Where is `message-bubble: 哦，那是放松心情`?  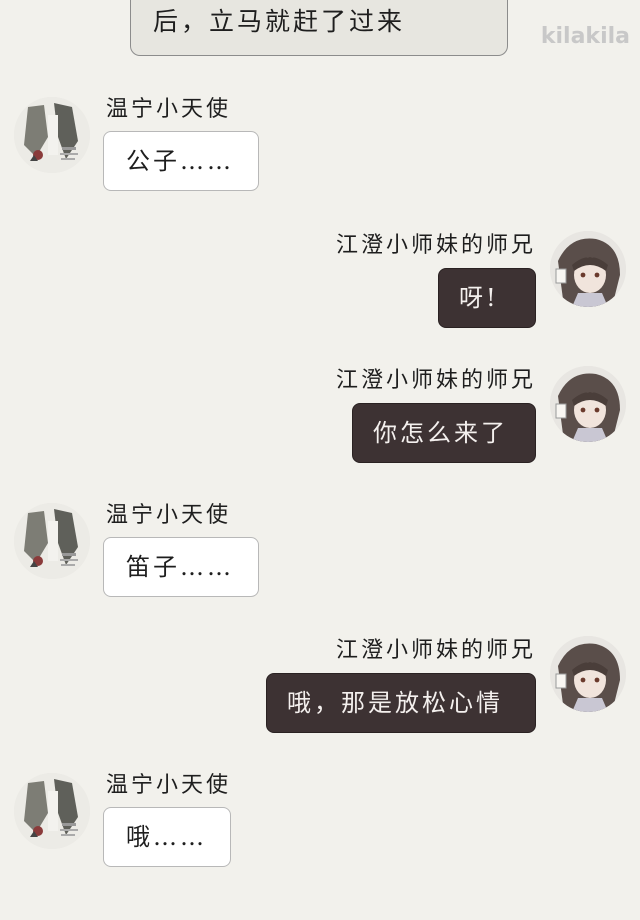
message-bubble: 哦，那是放松心情 is located at coordinates (401, 703).